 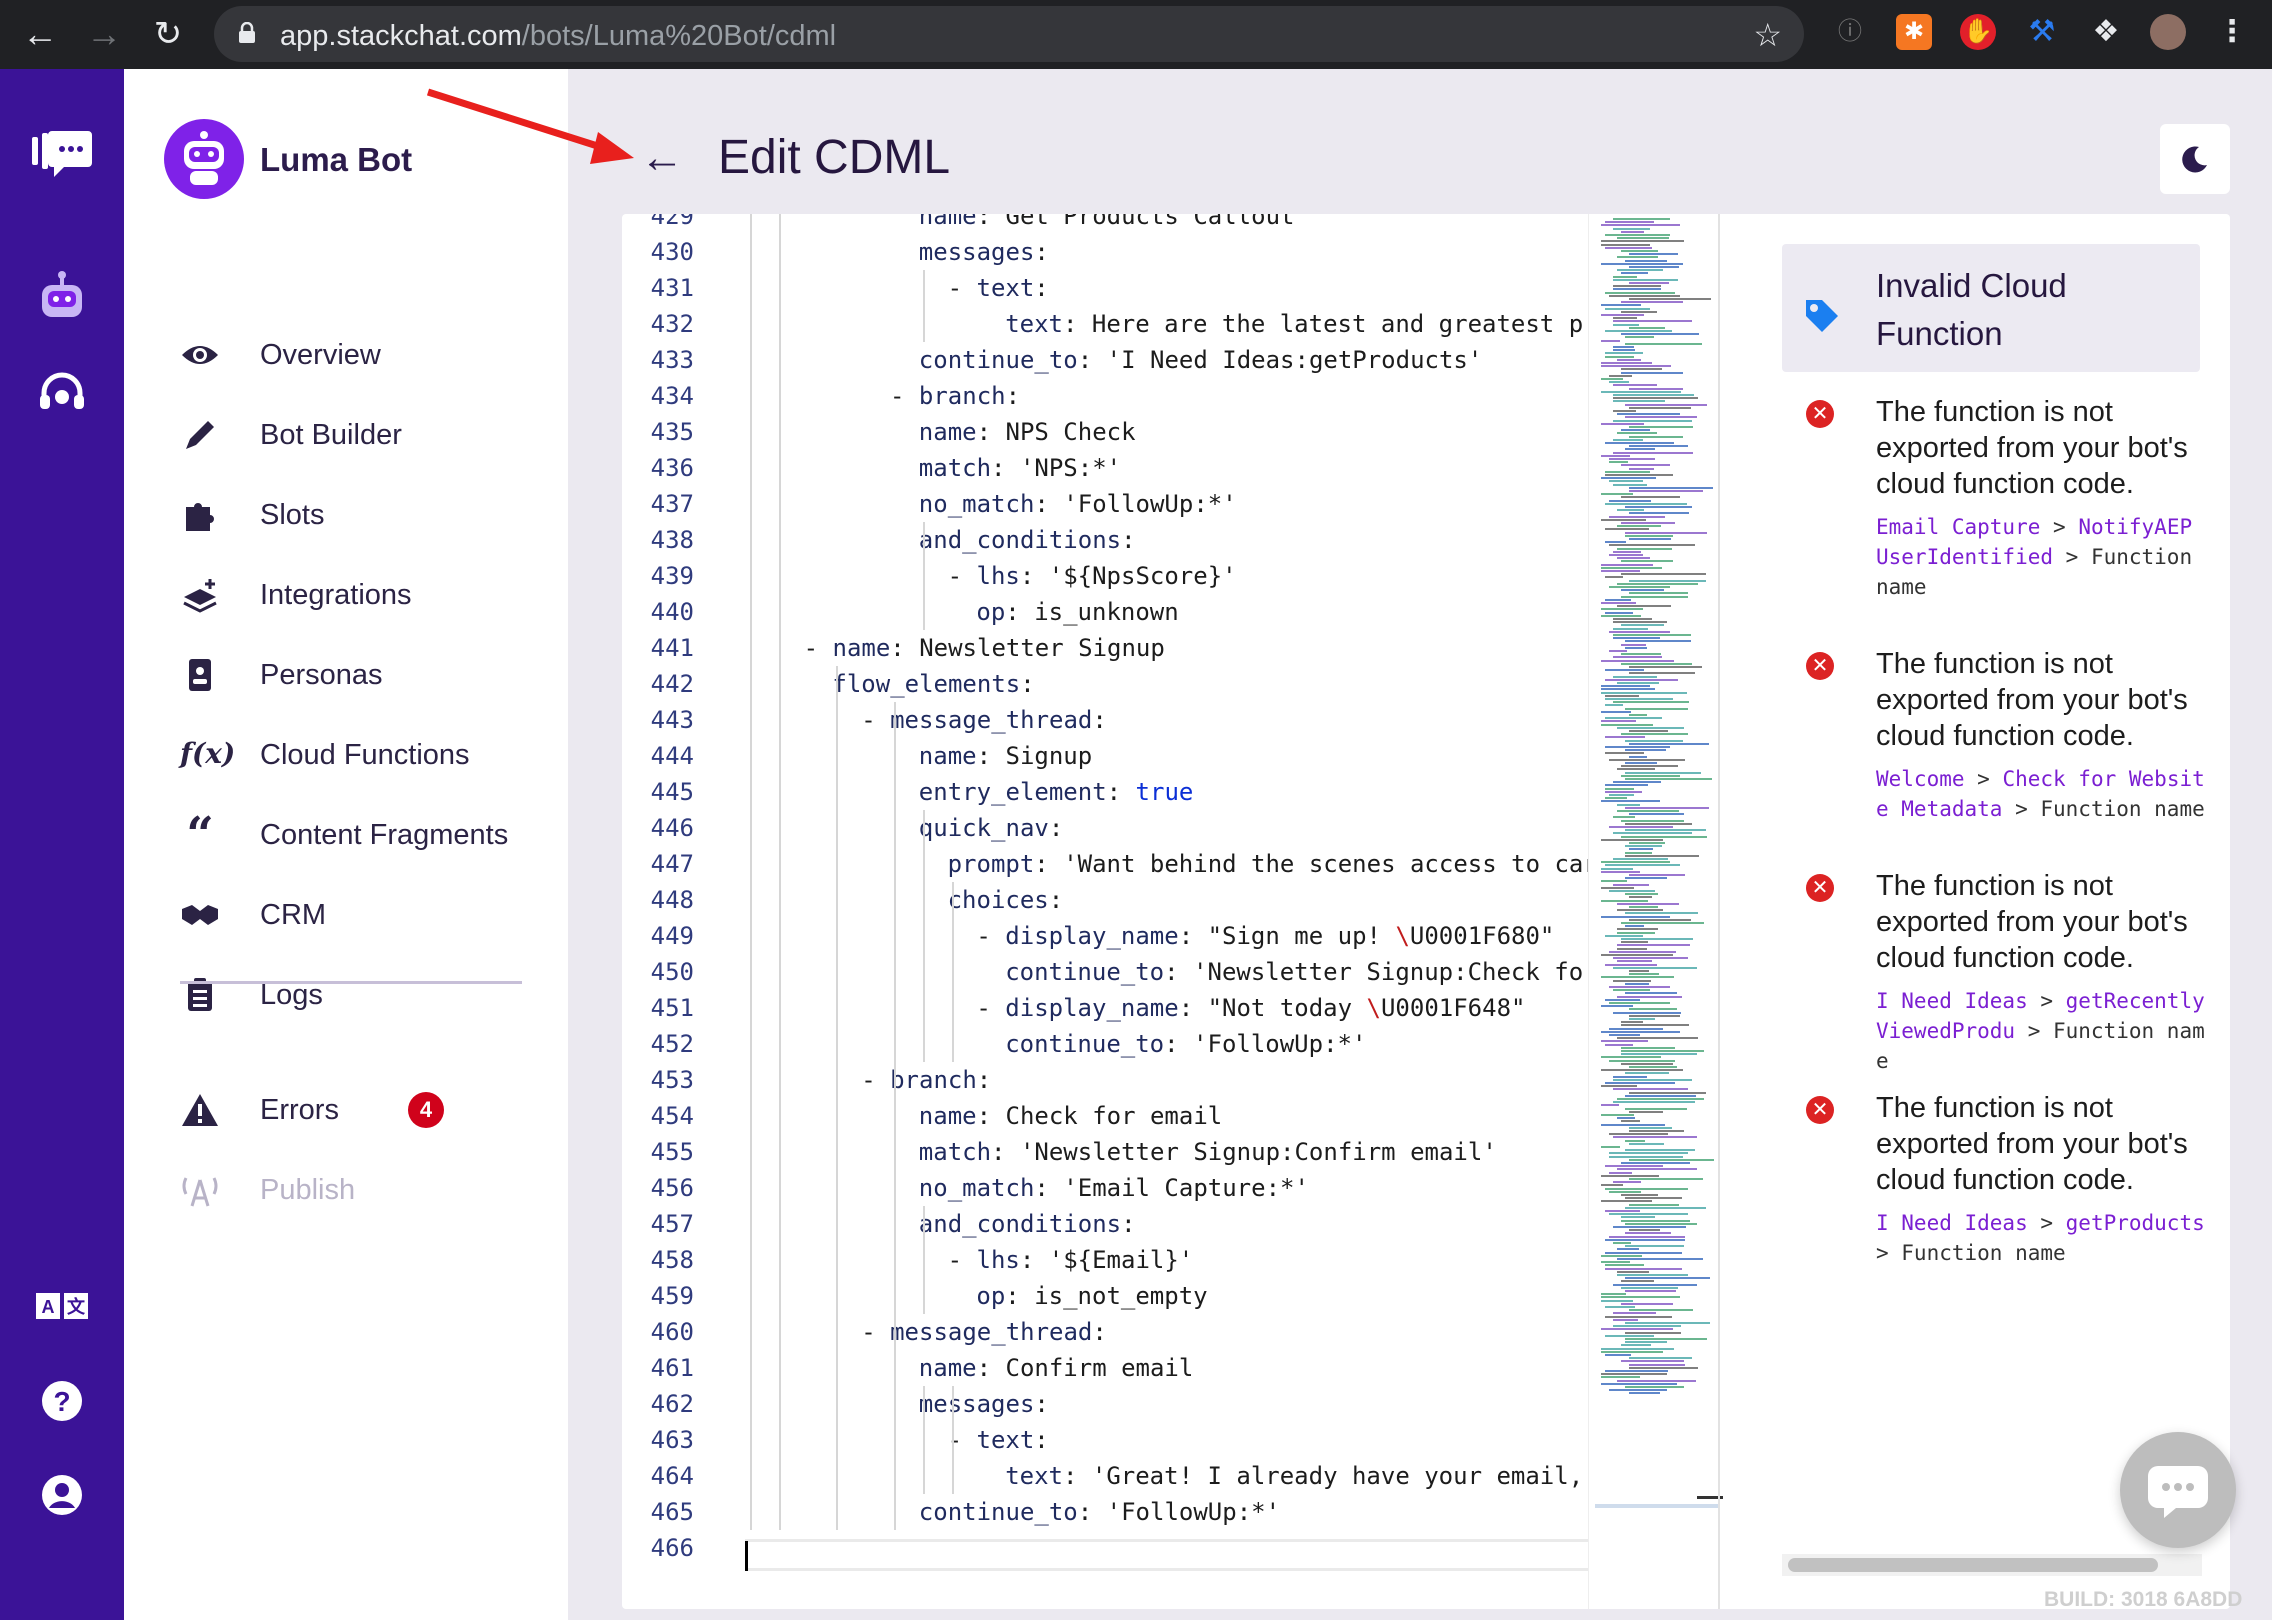 What do you see at coordinates (360, 595) in the screenshot?
I see `sidebar-item-integrations: Integrations` at bounding box center [360, 595].